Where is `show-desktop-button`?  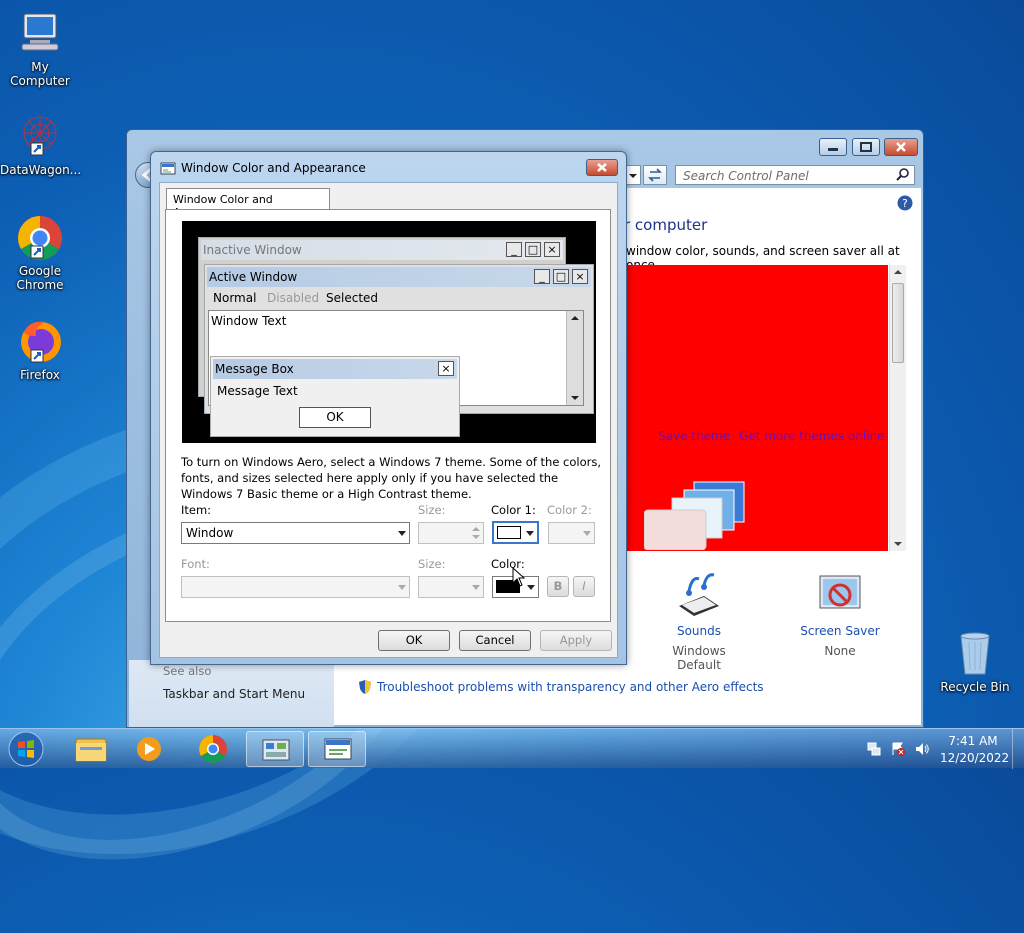 show-desktop-button is located at coordinates (1018, 749).